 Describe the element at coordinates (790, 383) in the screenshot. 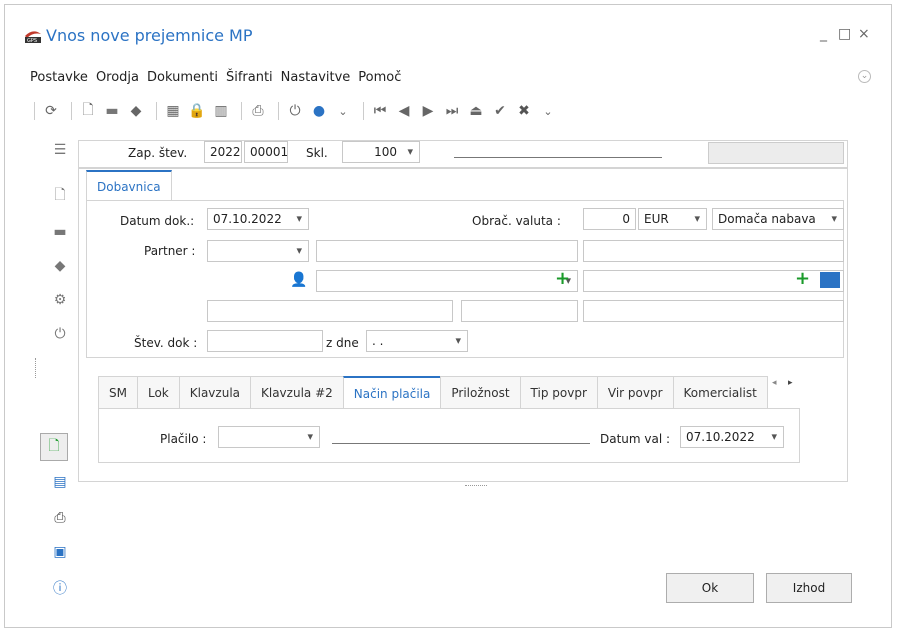

I see `tab-scroll-right-icon: ▸` at that location.